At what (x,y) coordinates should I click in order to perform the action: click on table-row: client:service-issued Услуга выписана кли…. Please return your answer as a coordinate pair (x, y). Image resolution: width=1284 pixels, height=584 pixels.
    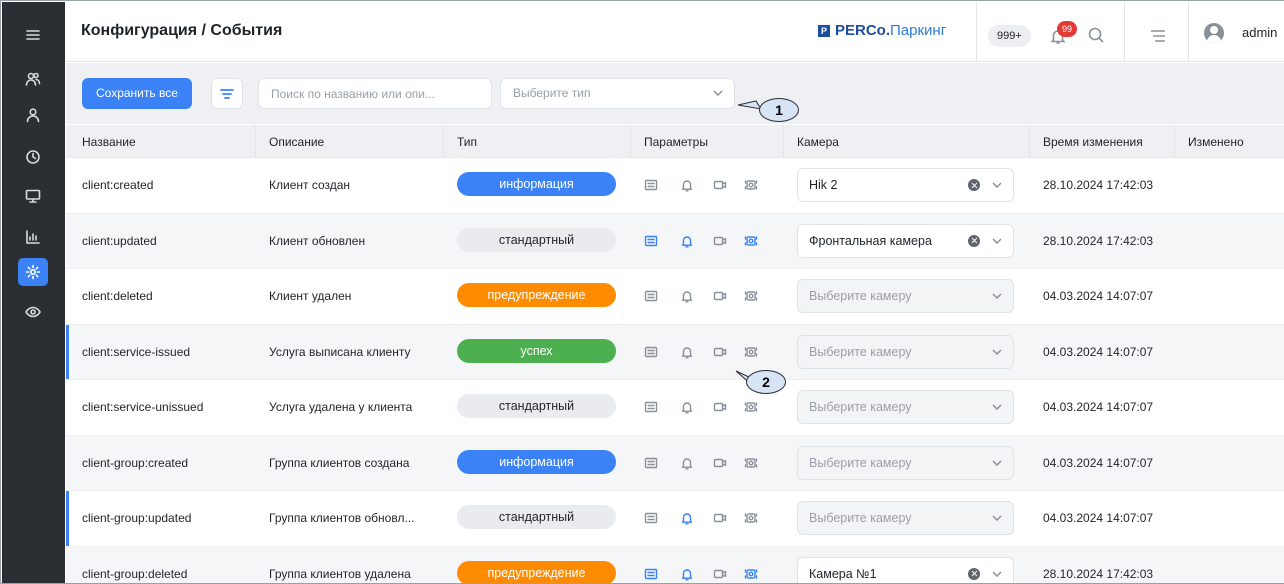
    Looking at the image, I should click on (675, 352).